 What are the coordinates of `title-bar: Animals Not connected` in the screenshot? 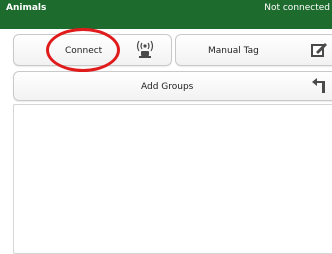 It's located at (166, 14).